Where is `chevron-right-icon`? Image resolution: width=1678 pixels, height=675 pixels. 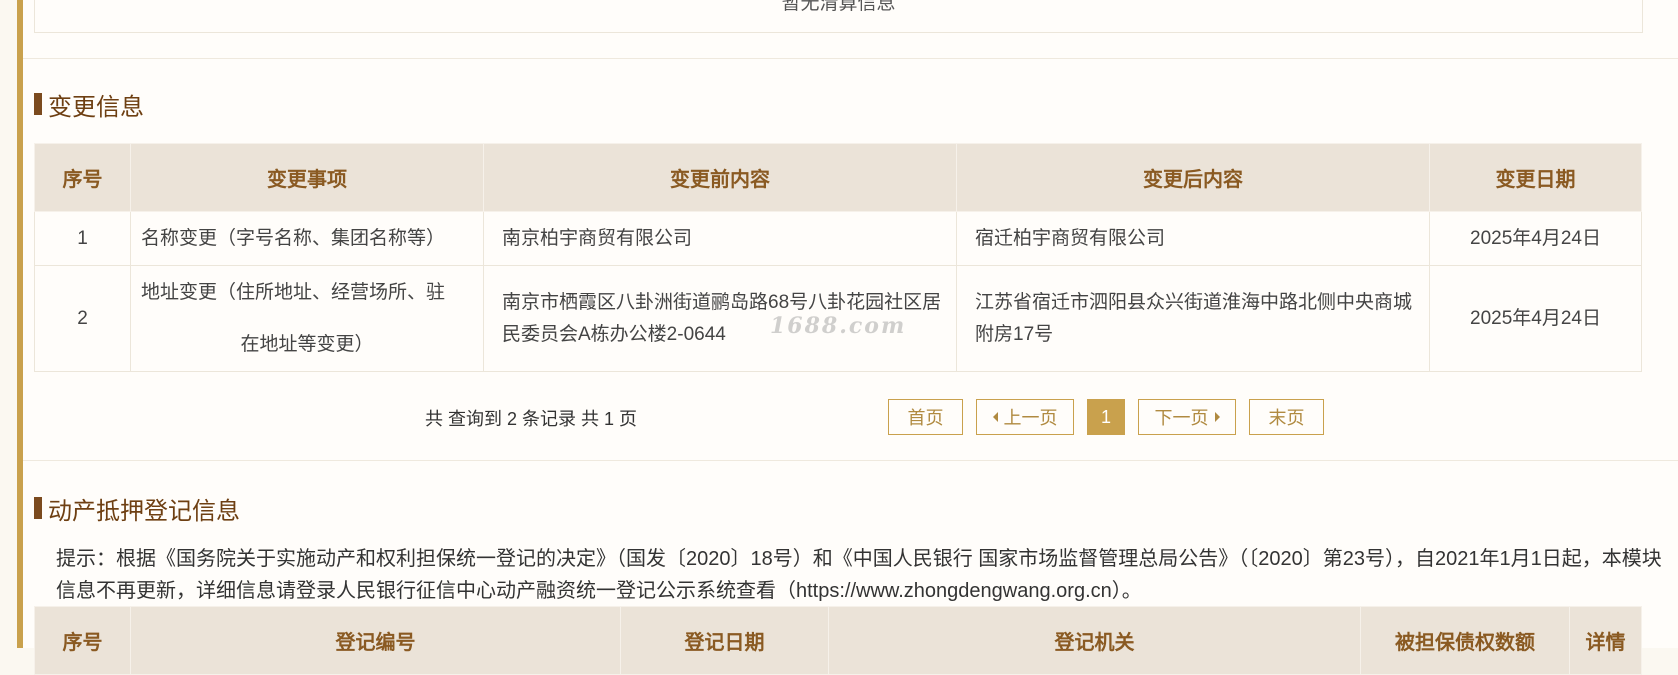
chevron-right-icon is located at coordinates (1217, 417).